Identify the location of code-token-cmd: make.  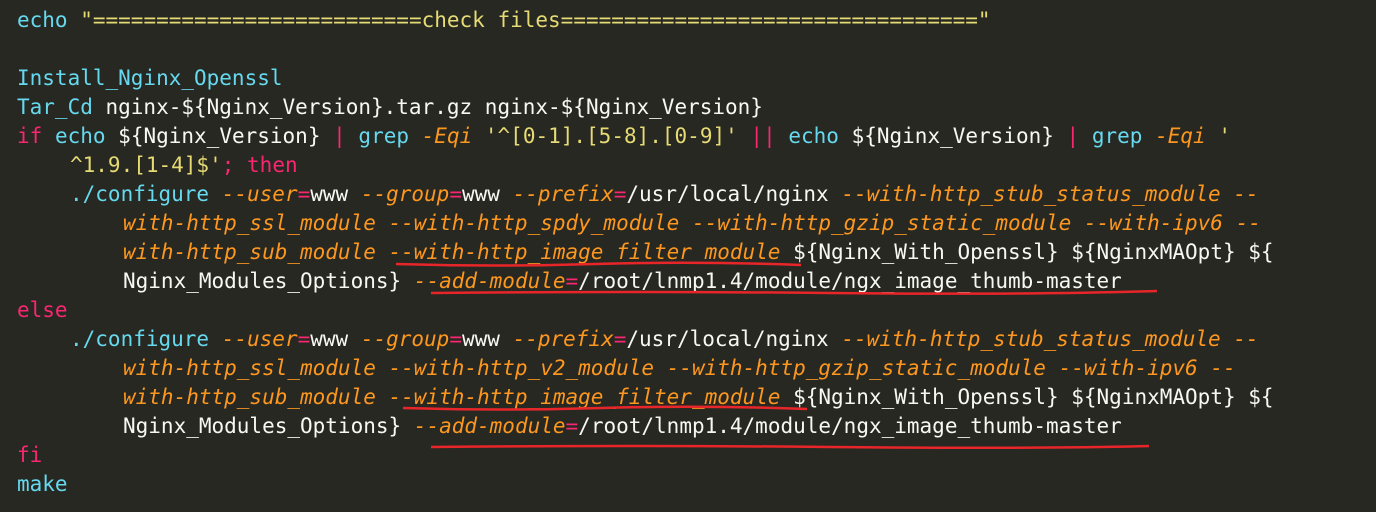
(42, 484).